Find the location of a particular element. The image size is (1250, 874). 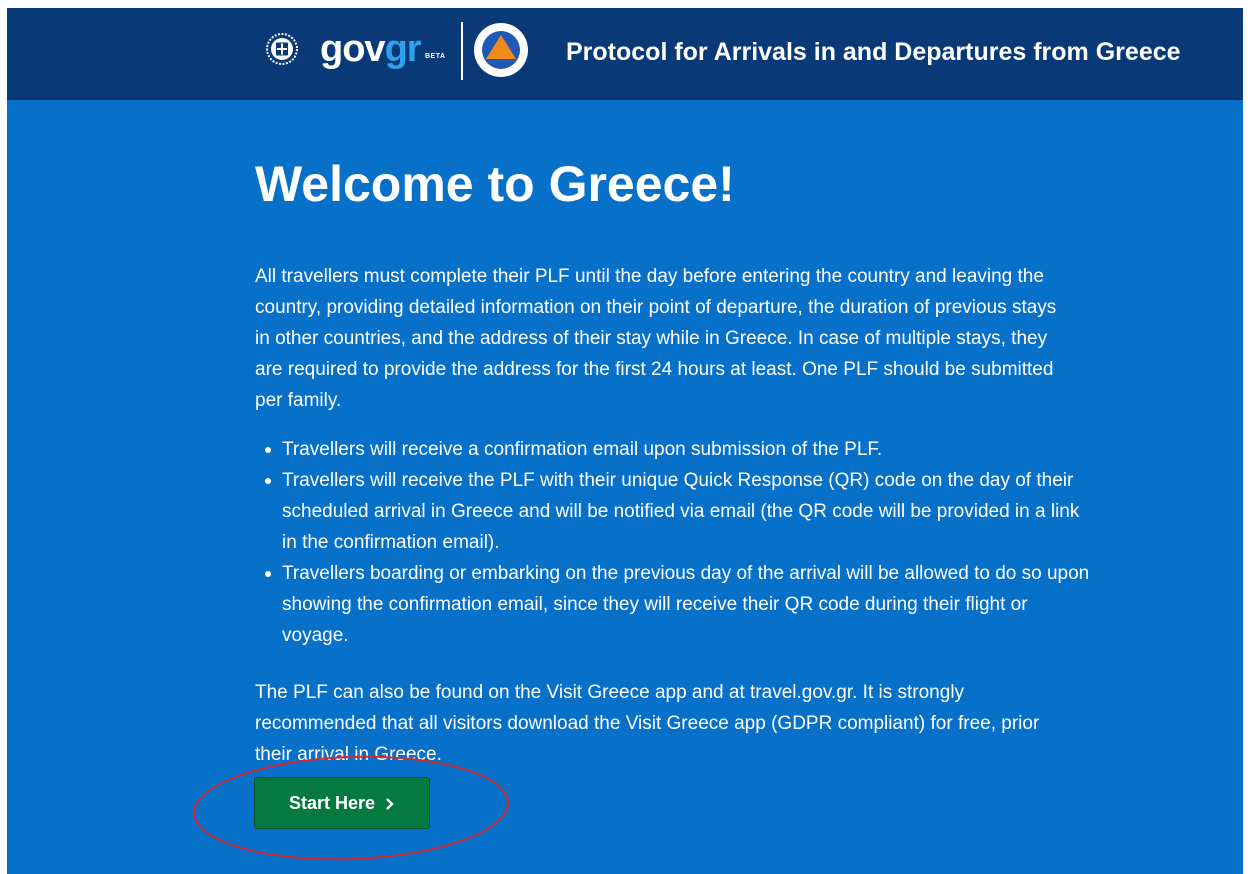

civil-protection-emblem-icon is located at coordinates (501, 50).